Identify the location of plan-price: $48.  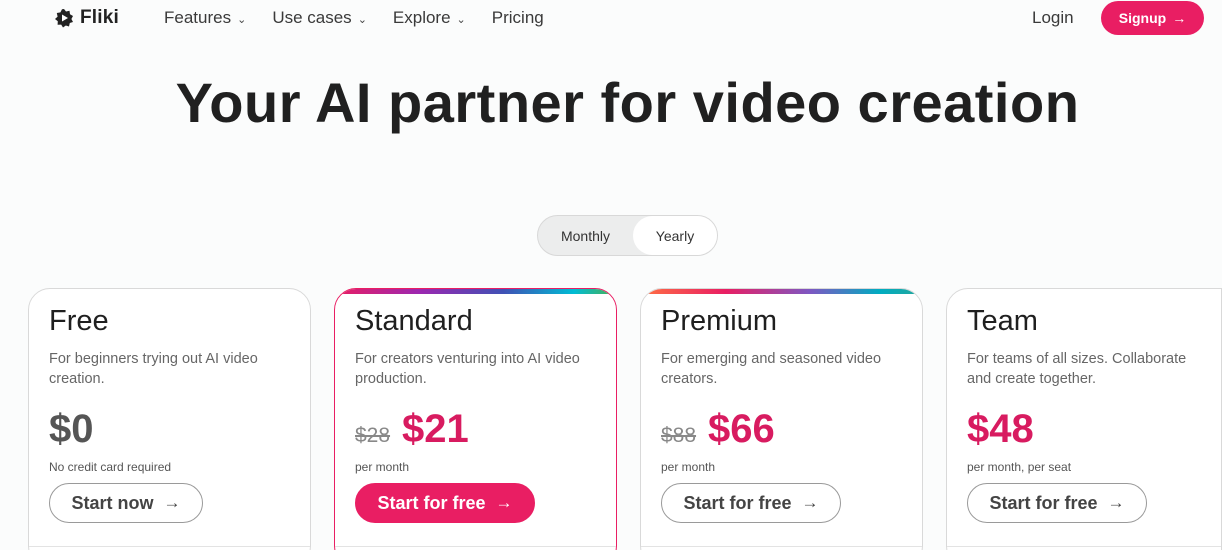
(1000, 429).